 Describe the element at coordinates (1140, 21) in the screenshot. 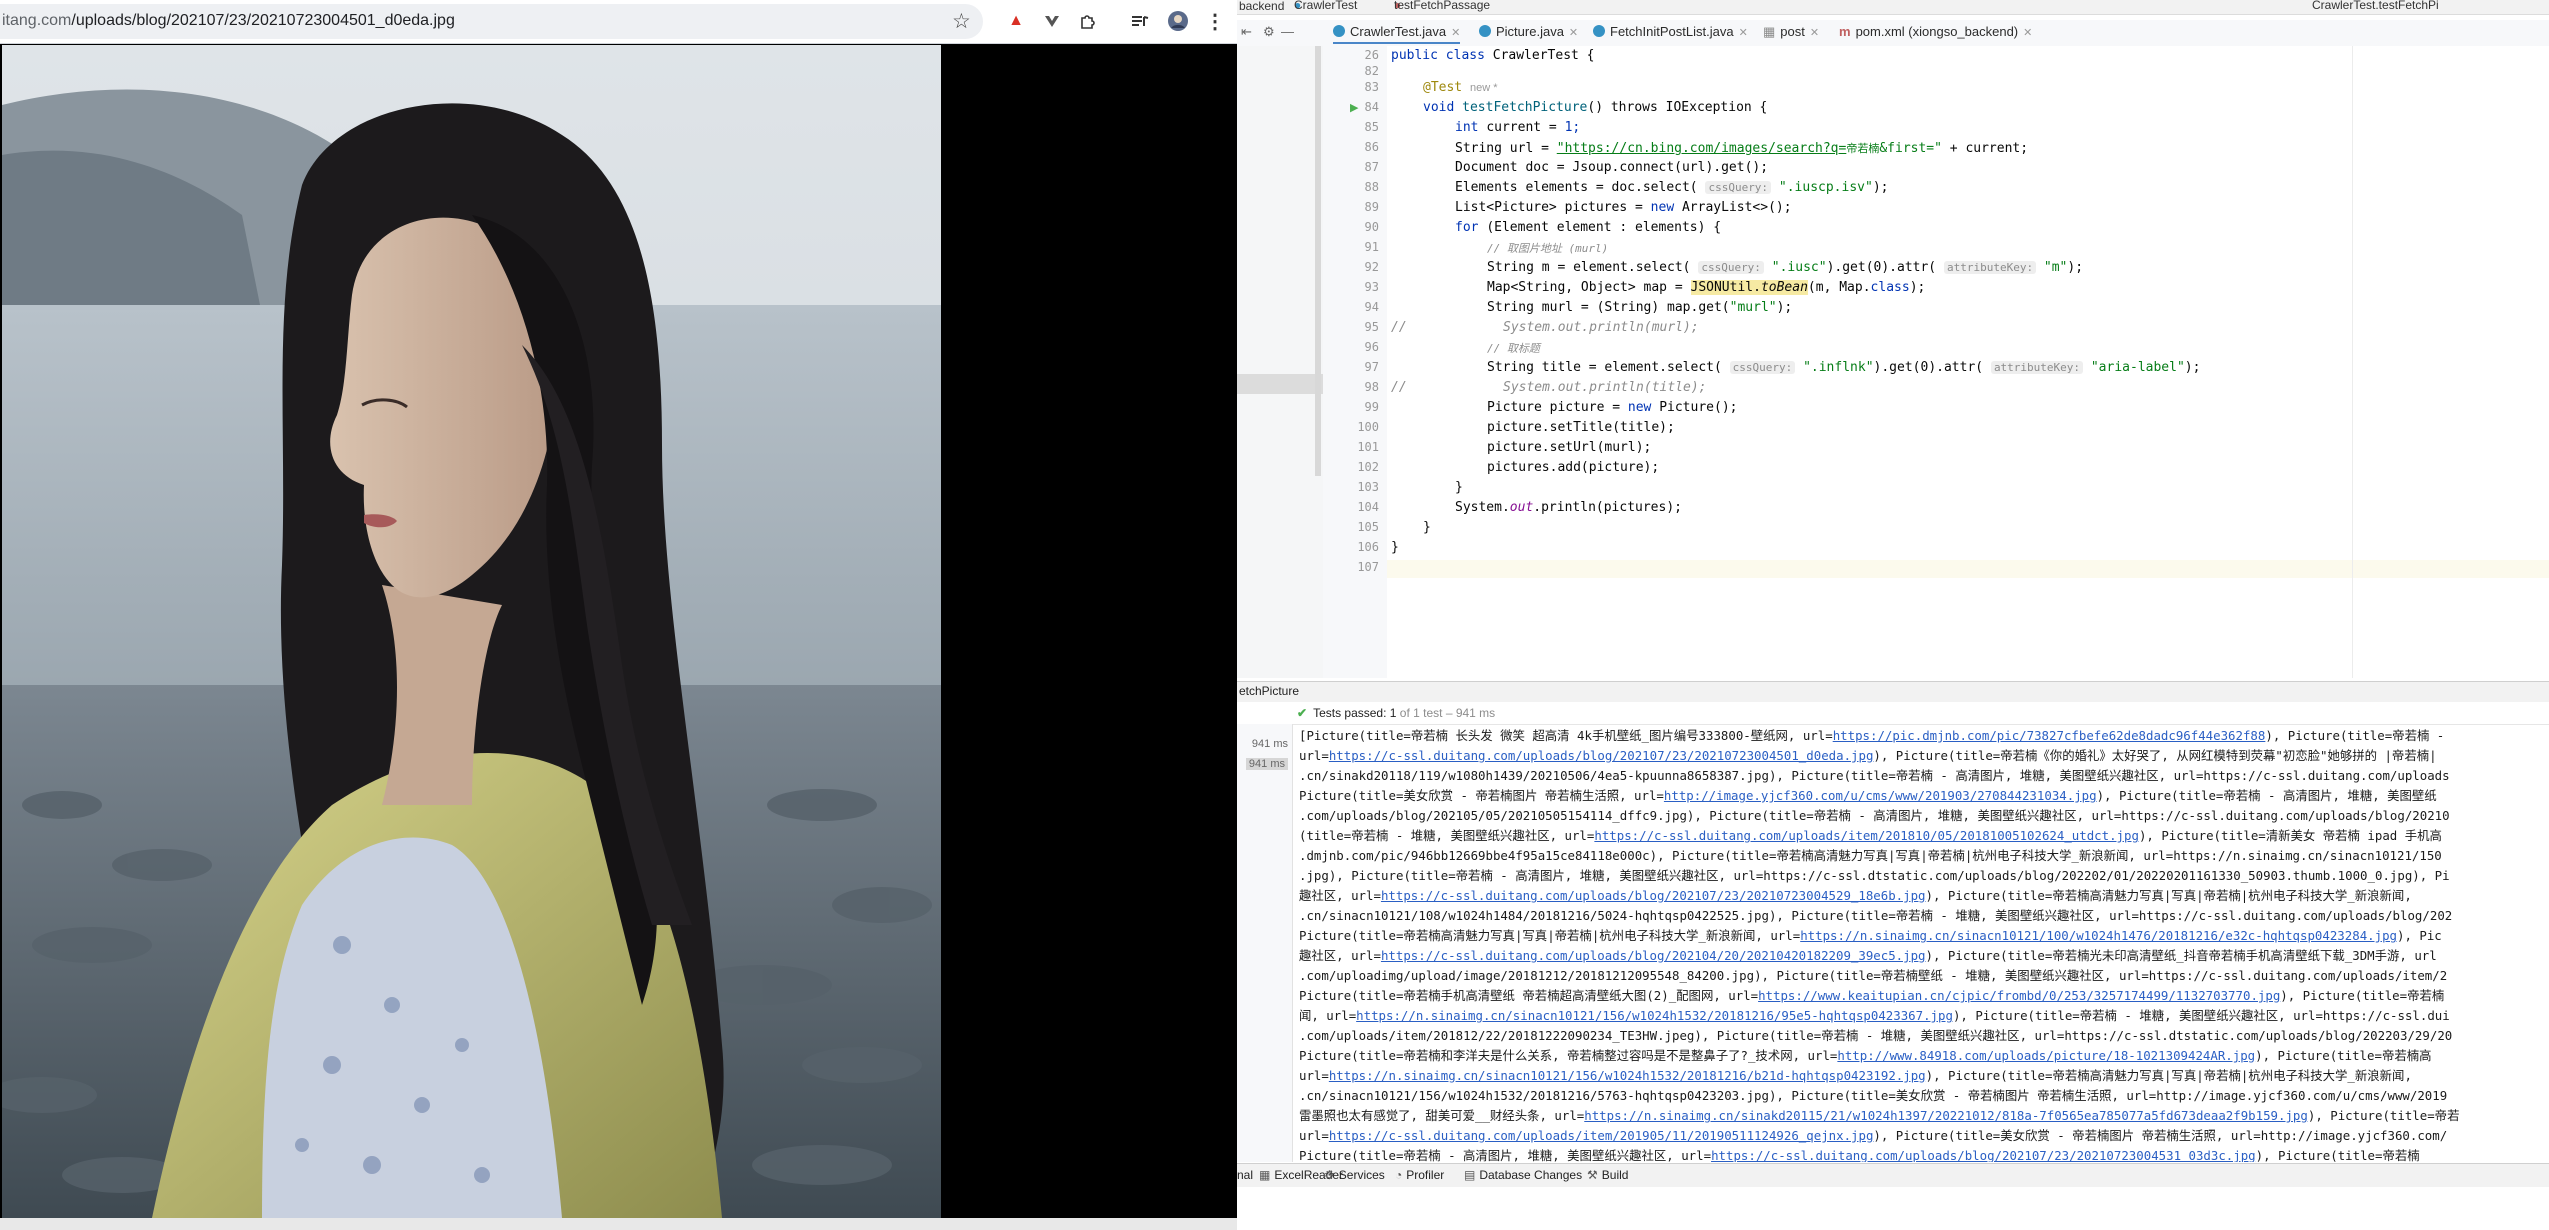

I see `media-control-icon` at that location.